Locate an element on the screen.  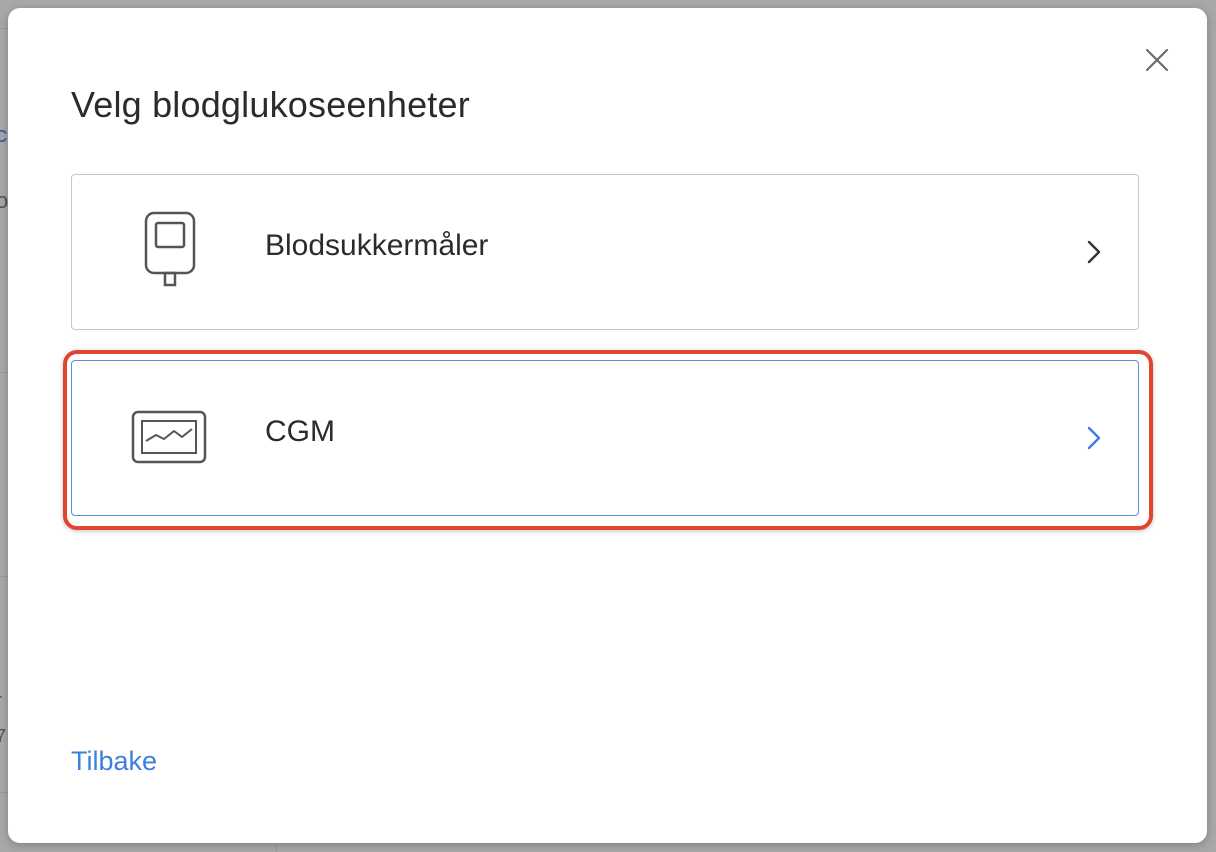
close-icon is located at coordinates (1157, 60).